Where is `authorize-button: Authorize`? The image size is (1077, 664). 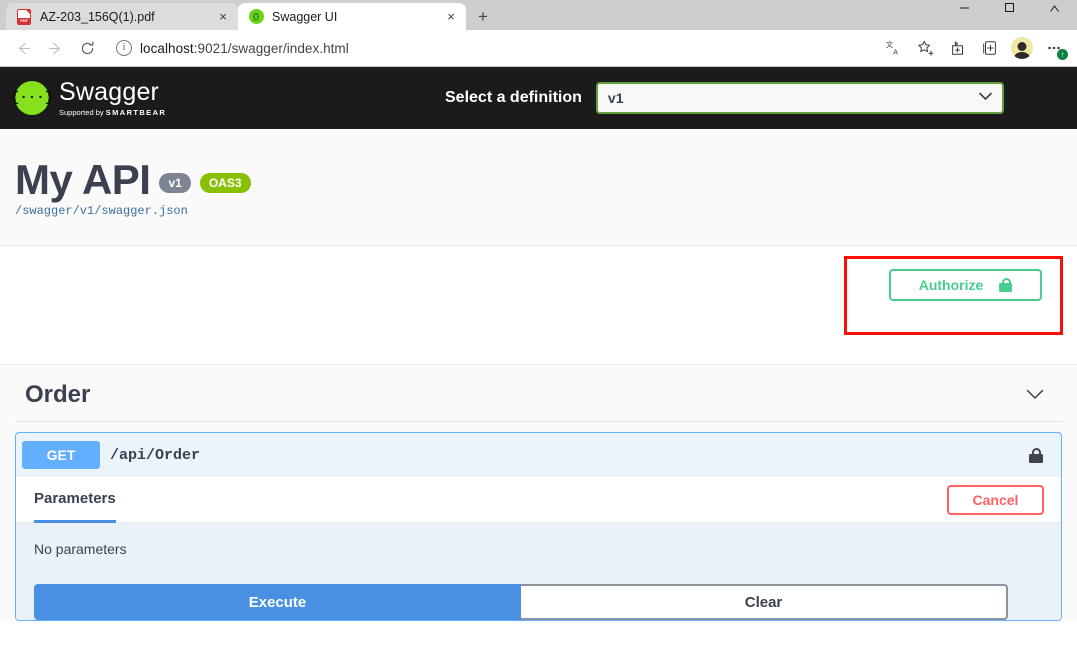 authorize-button: Authorize is located at coordinates (965, 285).